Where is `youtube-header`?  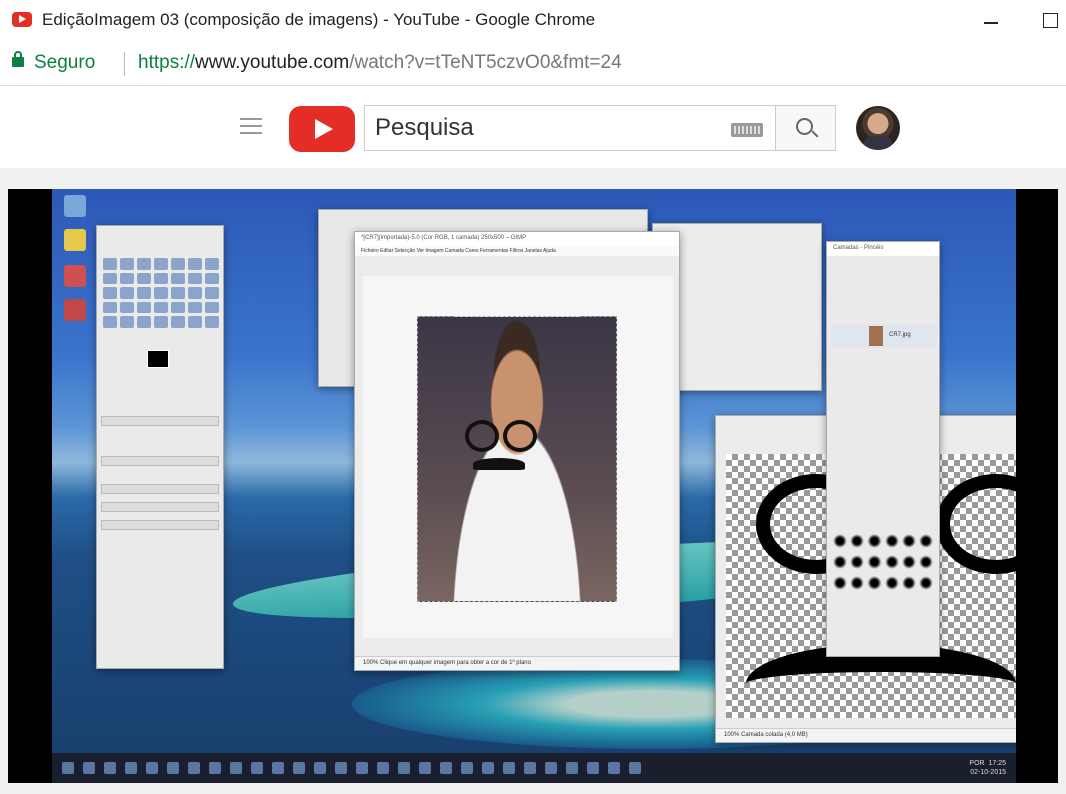 youtube-header is located at coordinates (533, 127).